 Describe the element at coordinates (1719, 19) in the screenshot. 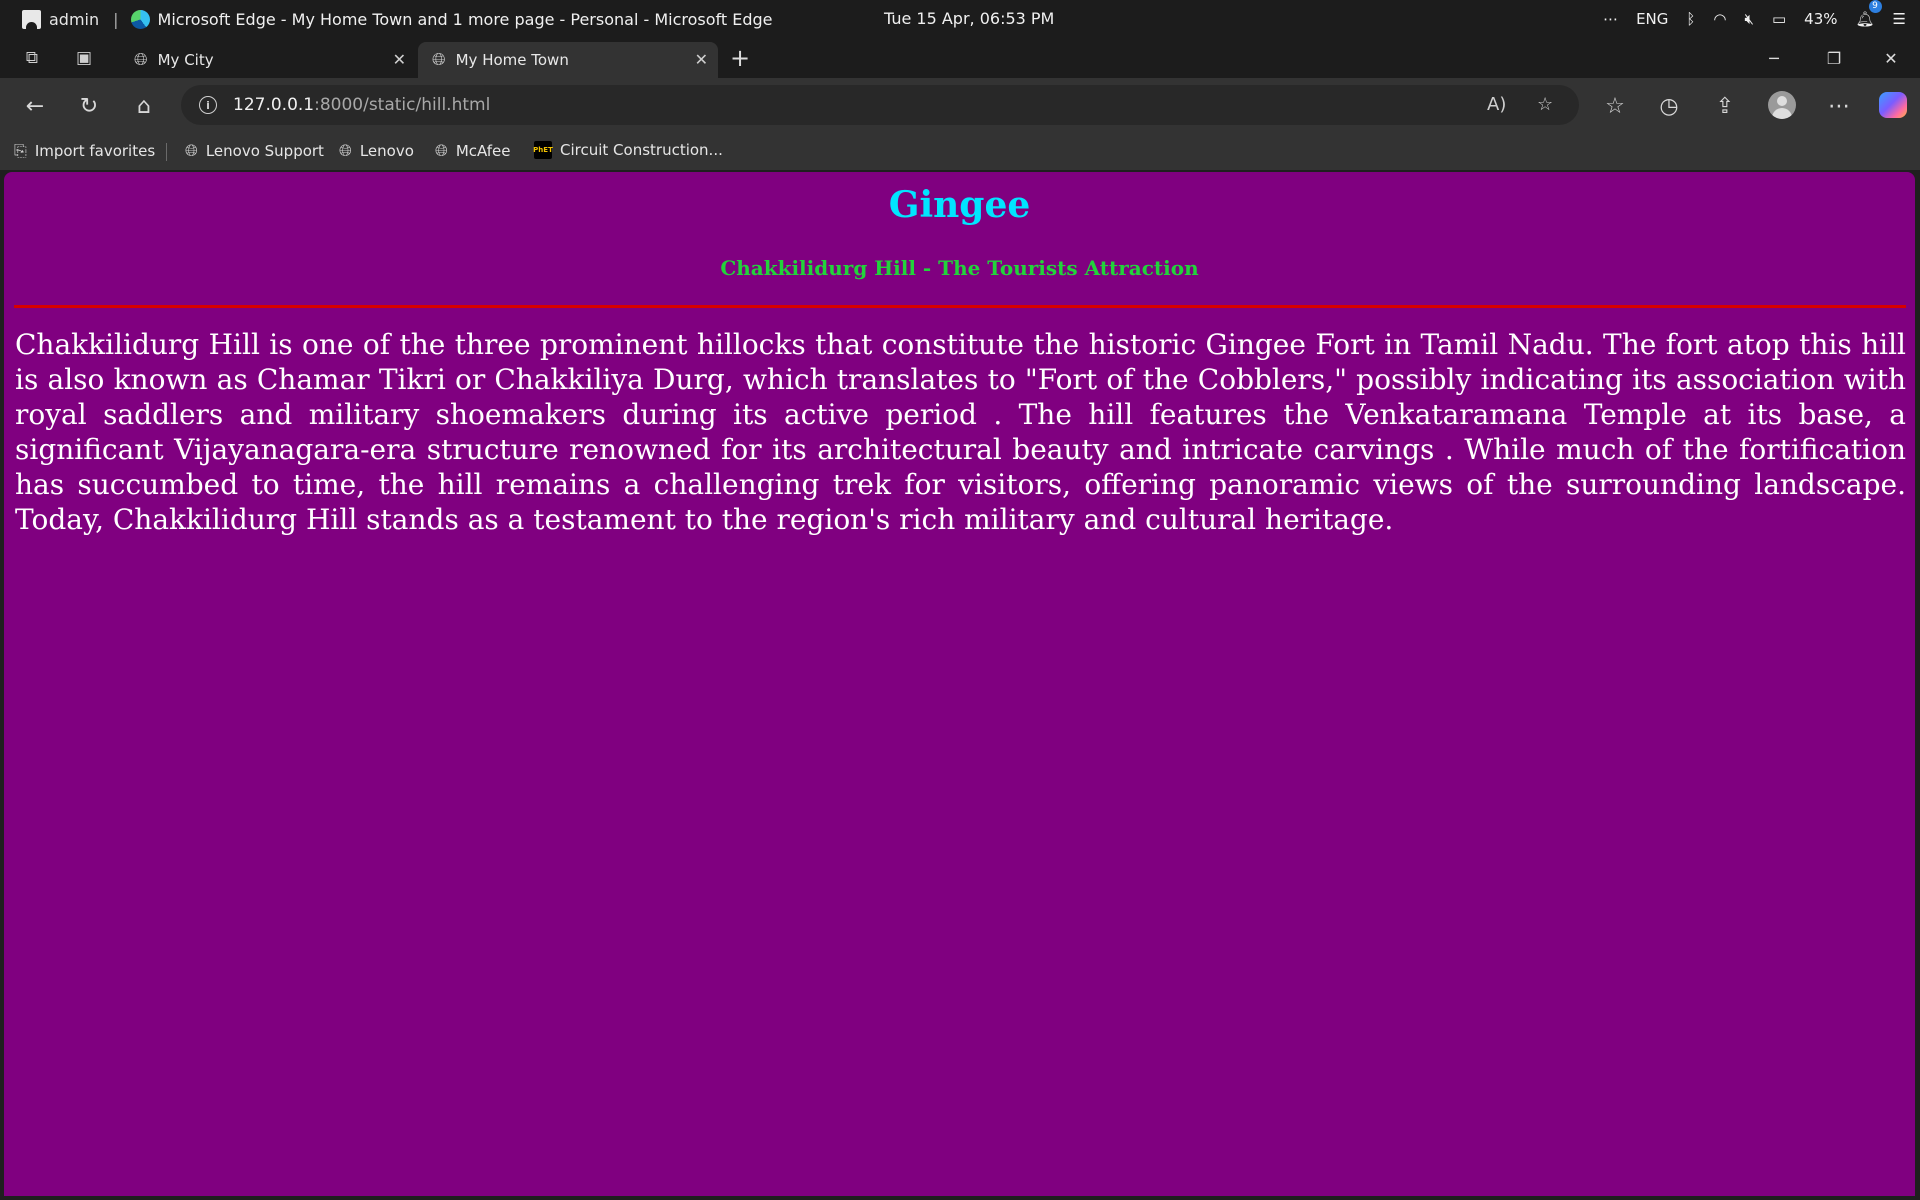

I see `wifi-icon: ◠` at that location.